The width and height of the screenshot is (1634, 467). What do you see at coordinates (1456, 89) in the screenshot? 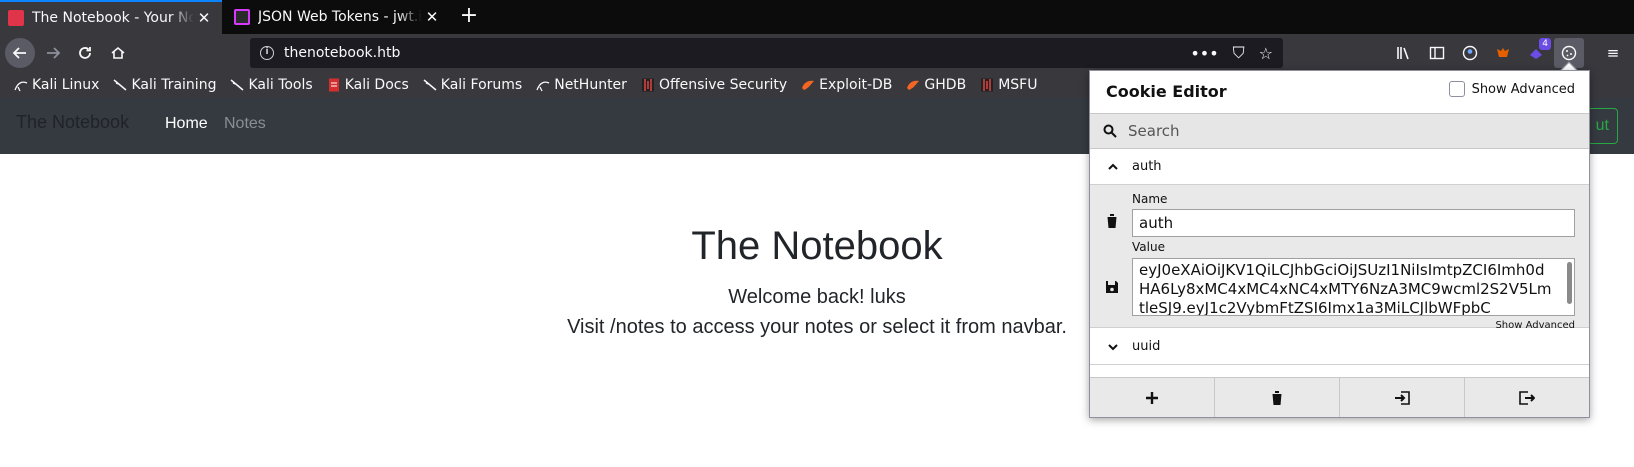
I see `show-advanced-checkbox` at bounding box center [1456, 89].